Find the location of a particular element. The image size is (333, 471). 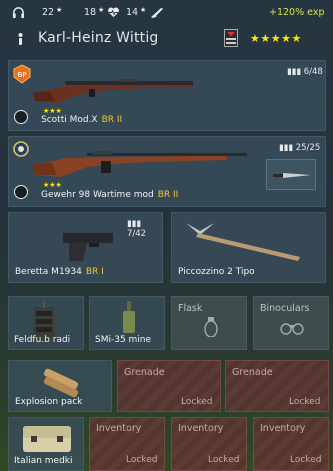

ammo-count: 7/42 is located at coordinates (137, 234).